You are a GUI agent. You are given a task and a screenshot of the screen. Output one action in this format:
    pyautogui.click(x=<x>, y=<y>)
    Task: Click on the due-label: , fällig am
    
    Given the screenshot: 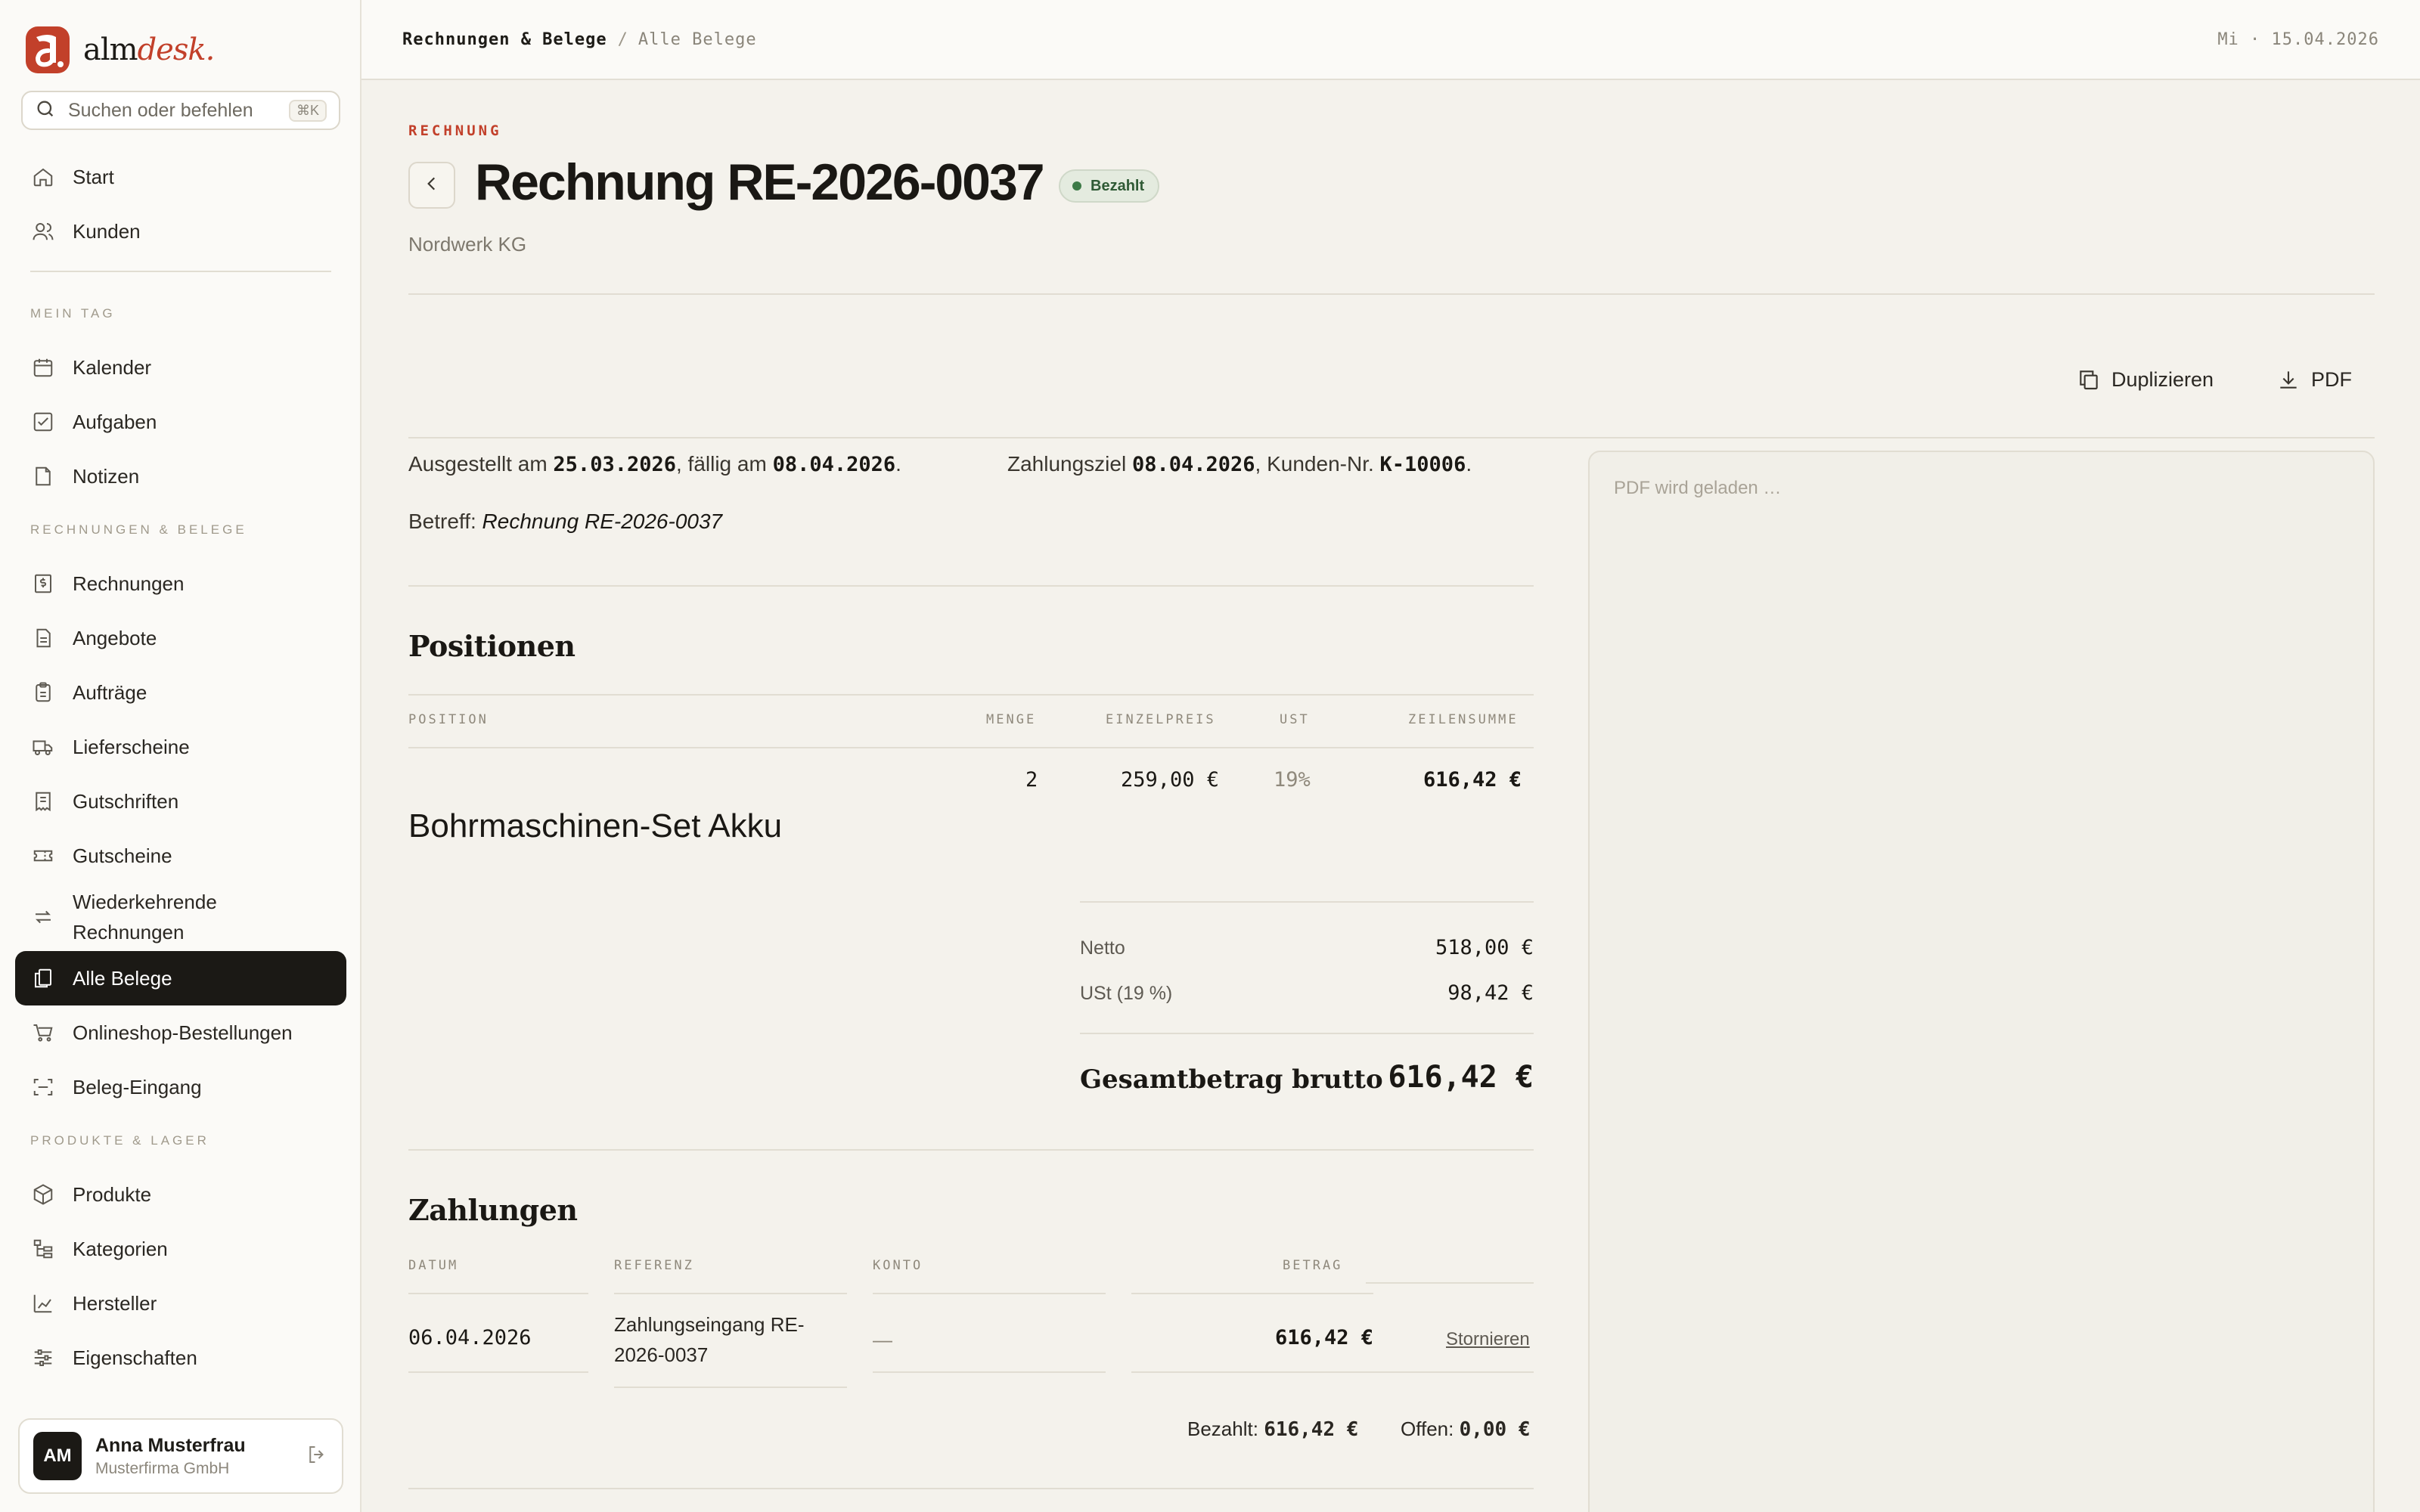 What is the action you would take?
    pyautogui.click(x=721, y=464)
    